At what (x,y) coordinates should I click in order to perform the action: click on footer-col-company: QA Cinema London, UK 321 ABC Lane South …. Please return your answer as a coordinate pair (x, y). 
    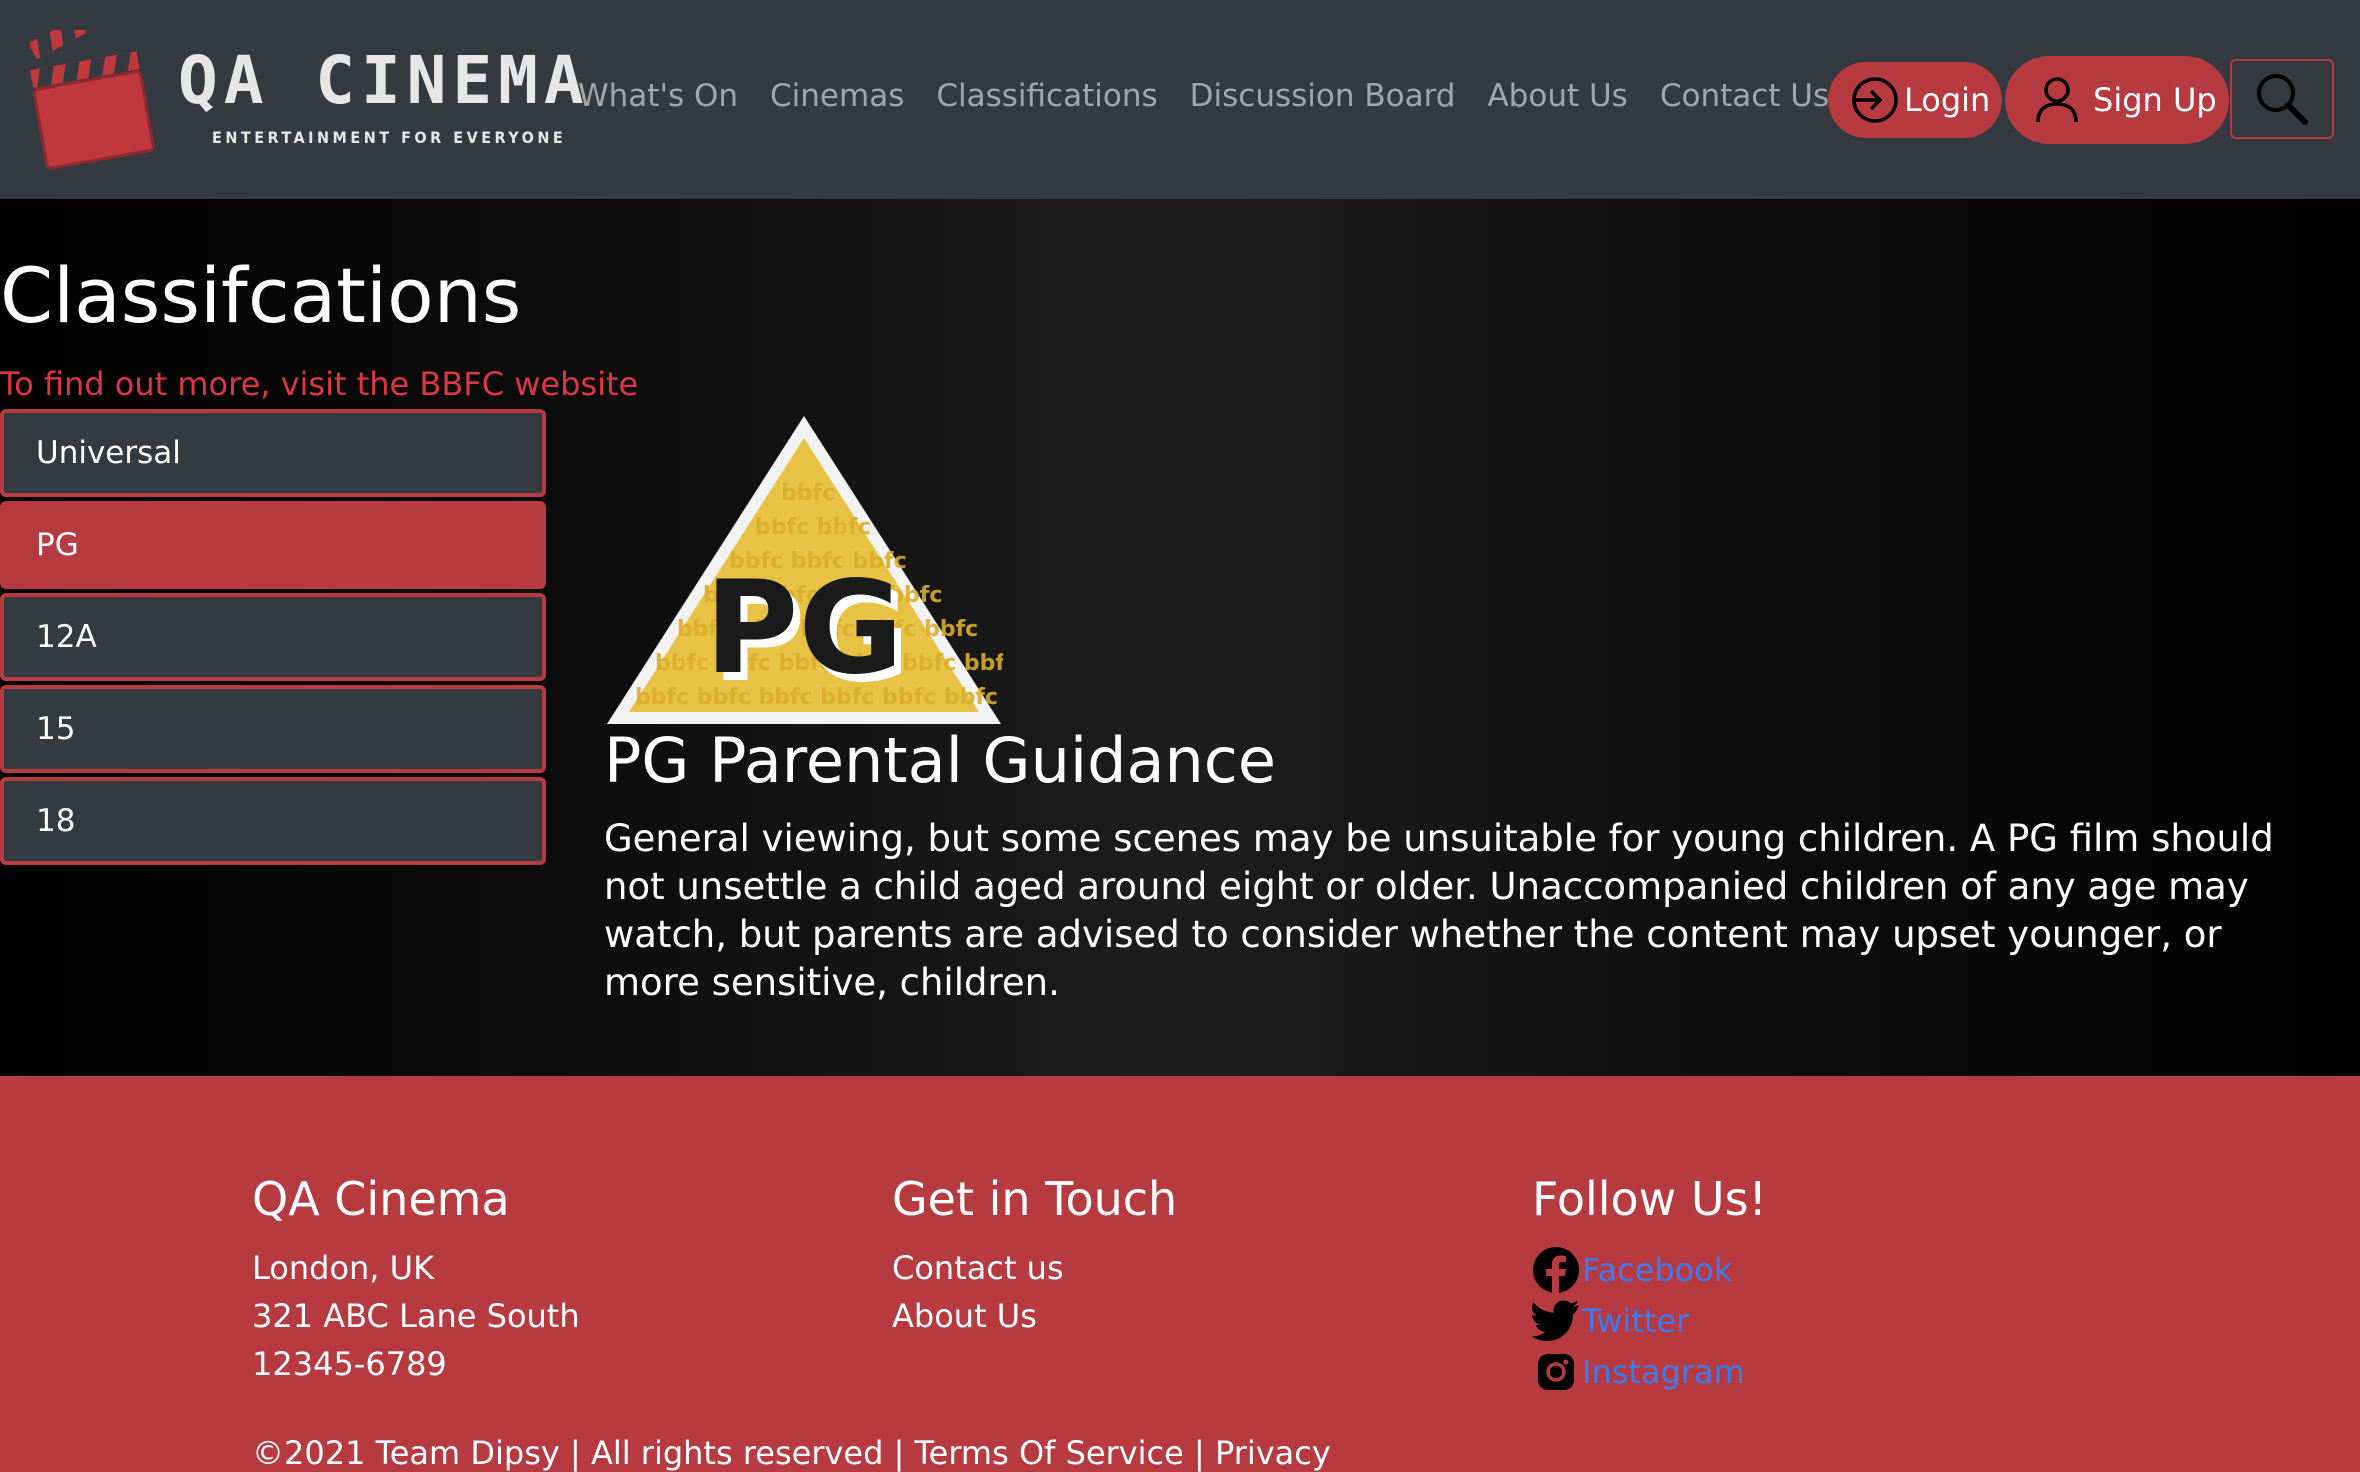
    Looking at the image, I should click on (416, 1280).